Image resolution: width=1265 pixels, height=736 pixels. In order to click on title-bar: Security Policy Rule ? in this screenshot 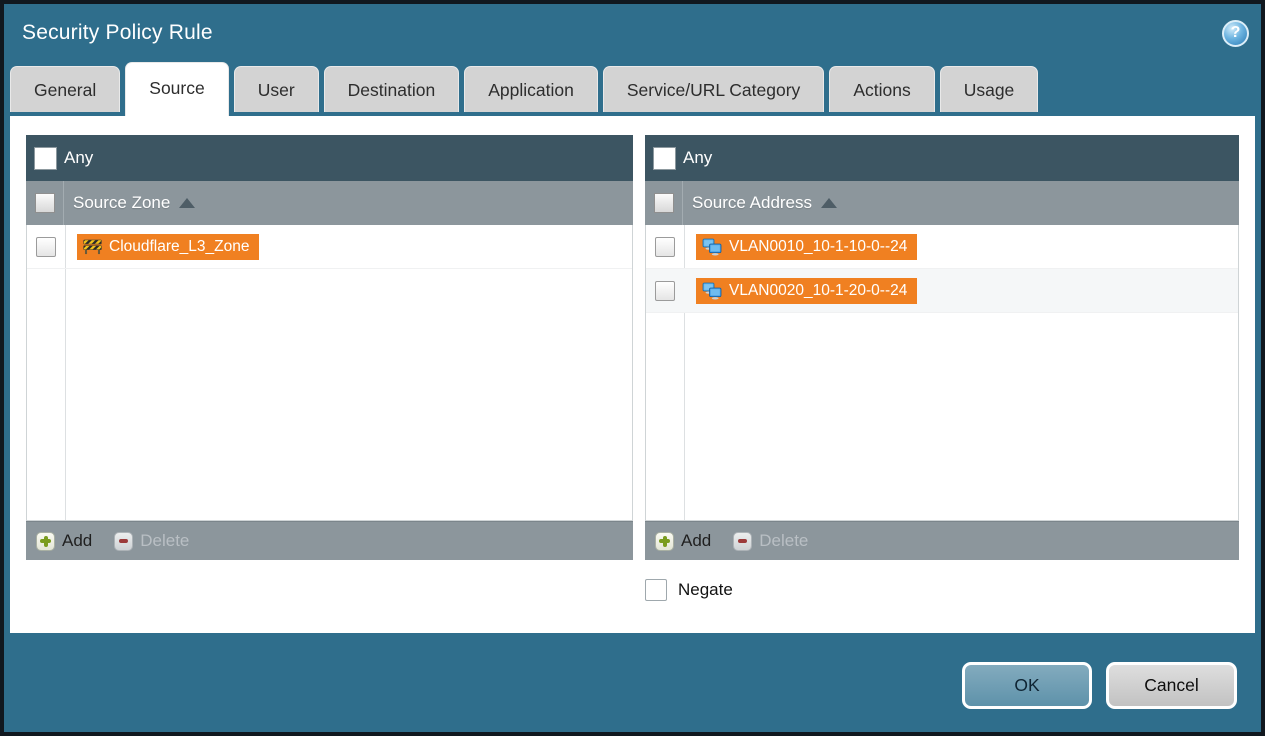, I will do `click(632, 33)`.